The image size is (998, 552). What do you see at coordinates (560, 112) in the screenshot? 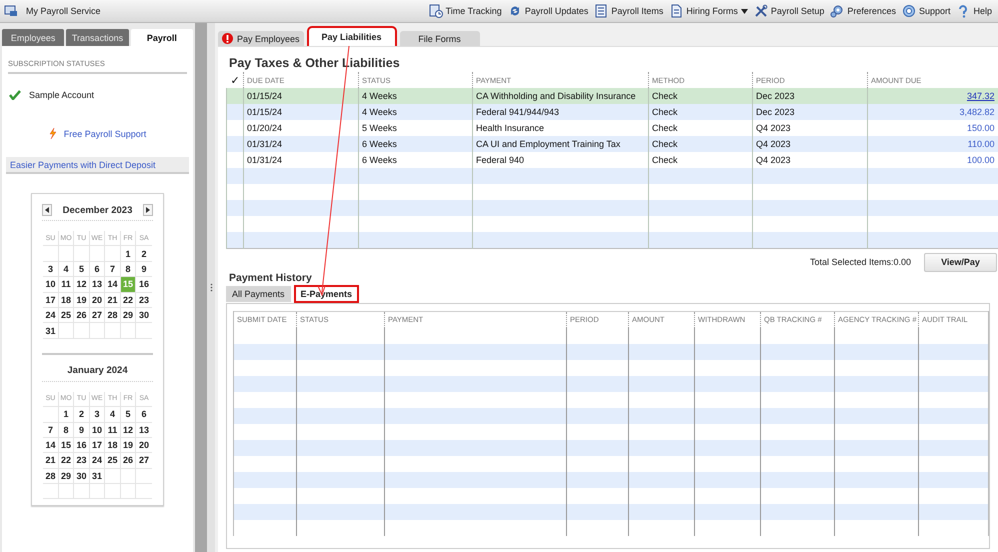
I see `table-cell: Federal 941/944/943` at bounding box center [560, 112].